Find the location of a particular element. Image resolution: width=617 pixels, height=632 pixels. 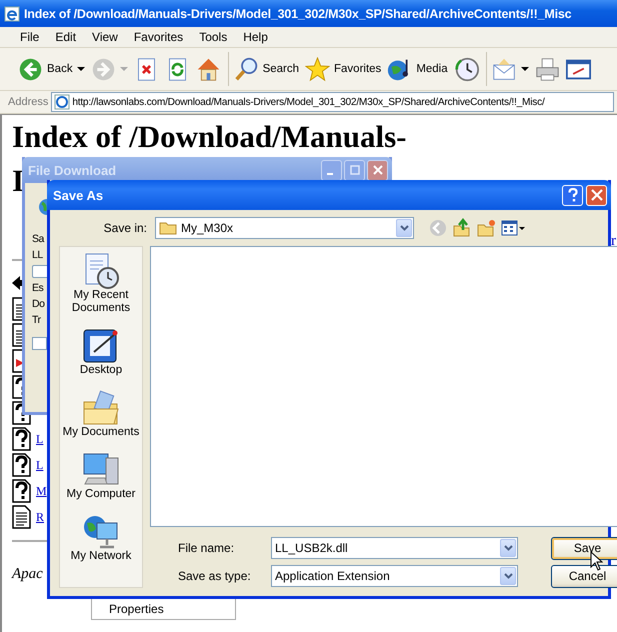

dialog-label: Tr is located at coordinates (36, 320).